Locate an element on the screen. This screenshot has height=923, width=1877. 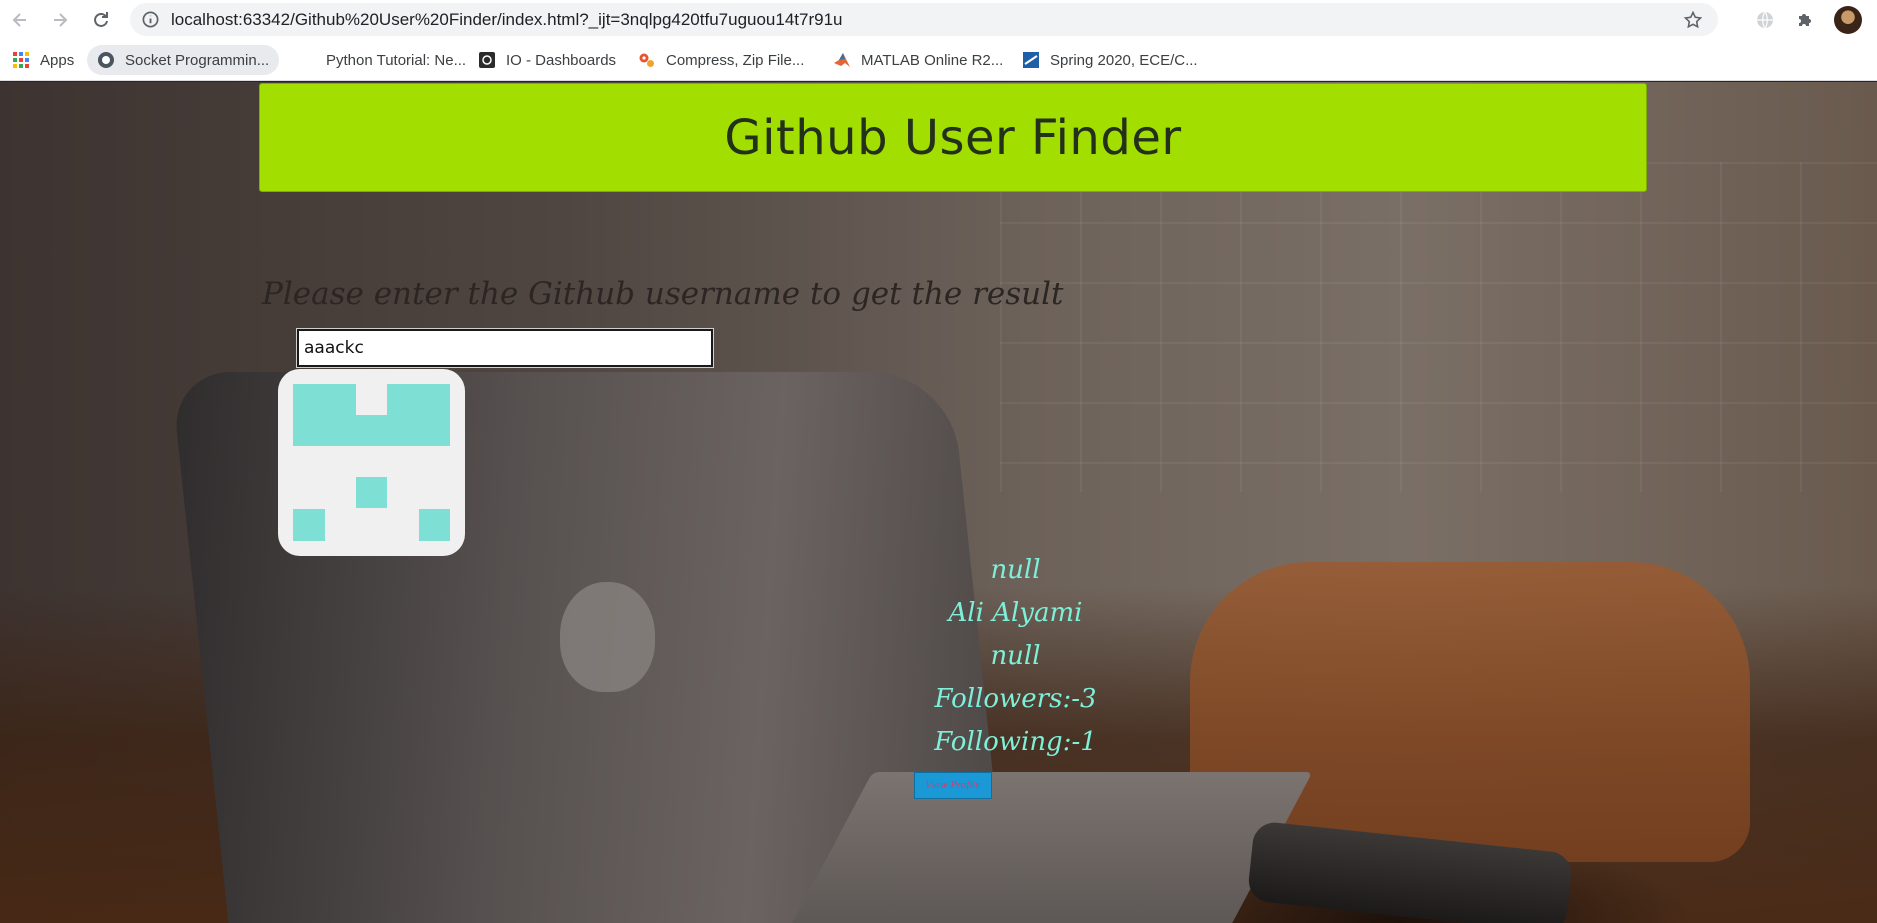
user-name-text: Ali Alyami is located at coordinates (1015, 613).